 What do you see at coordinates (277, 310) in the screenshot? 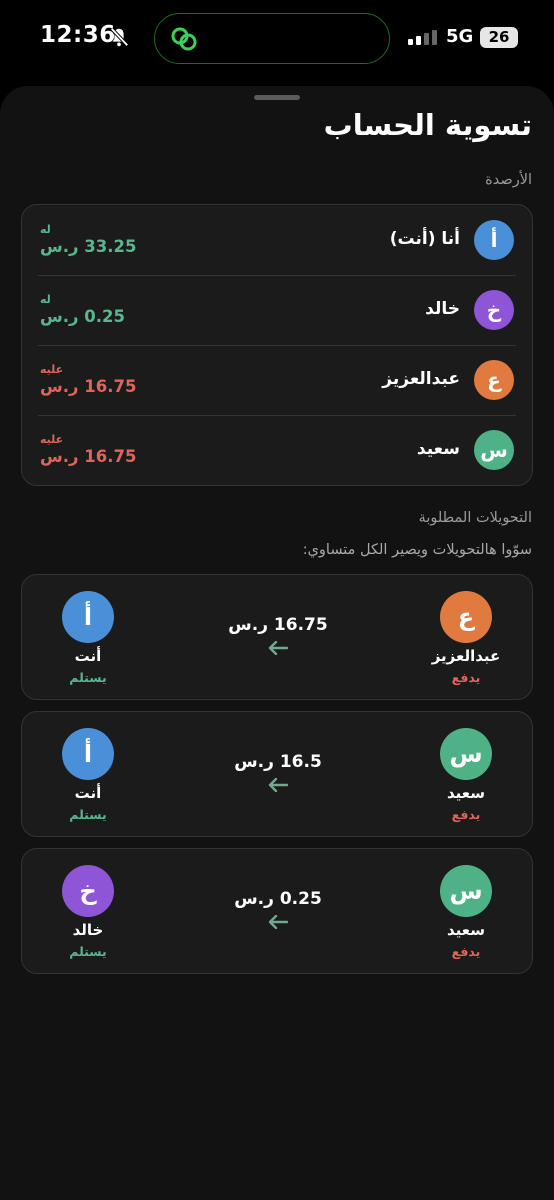
I see `balance-row: خ خالد له 0.25 ر.س` at bounding box center [277, 310].